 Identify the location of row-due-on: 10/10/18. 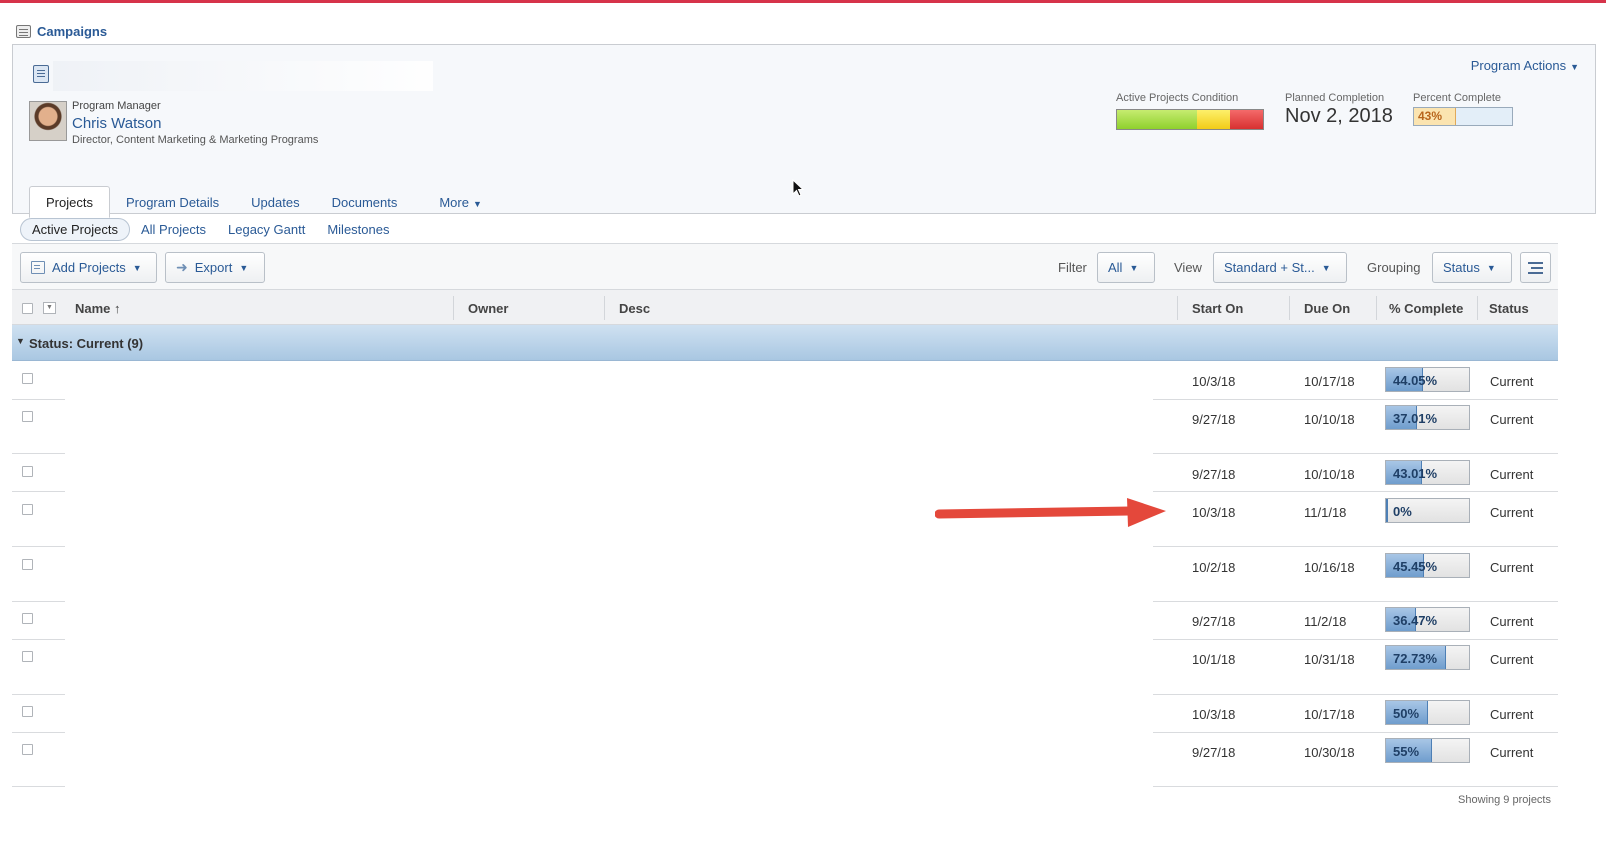
(1329, 474).